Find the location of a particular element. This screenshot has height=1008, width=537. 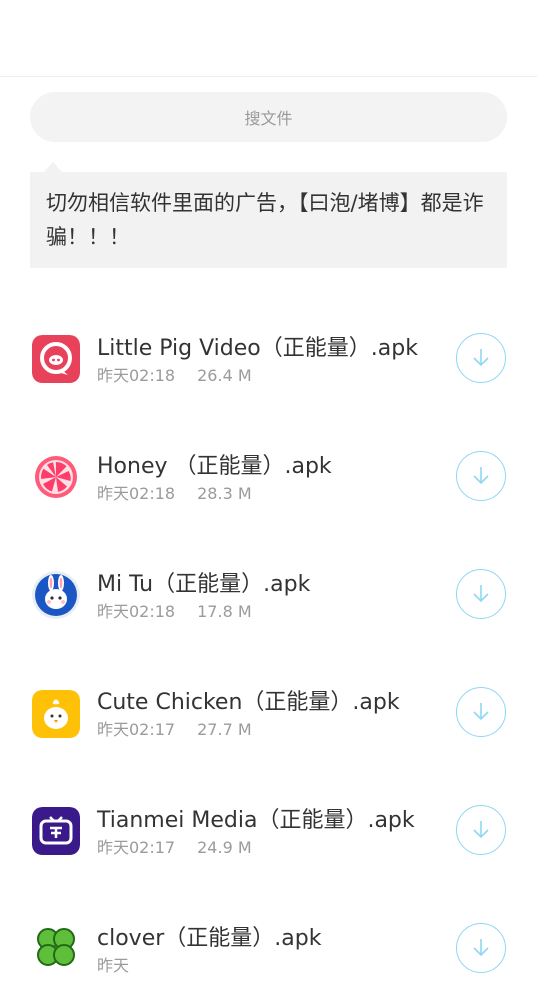

notice-text: 切勿相信软件里面的广告，【曰泡/堵博】都是诈骗！！！ is located at coordinates (265, 220).